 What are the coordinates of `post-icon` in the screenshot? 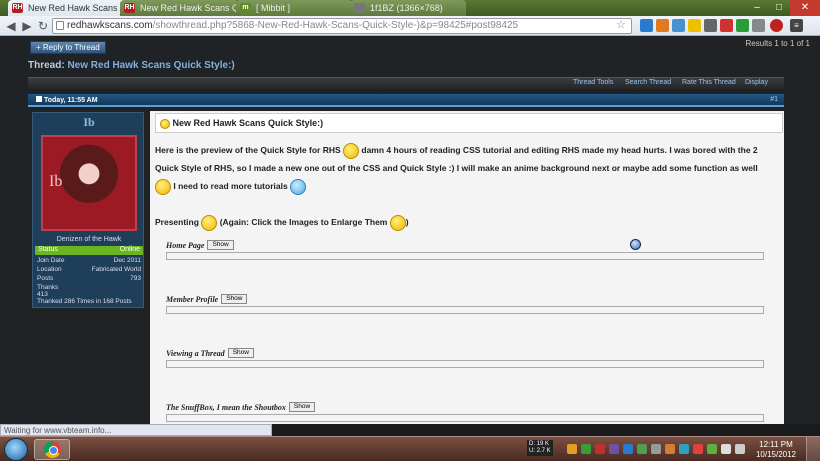 It's located at (39, 99).